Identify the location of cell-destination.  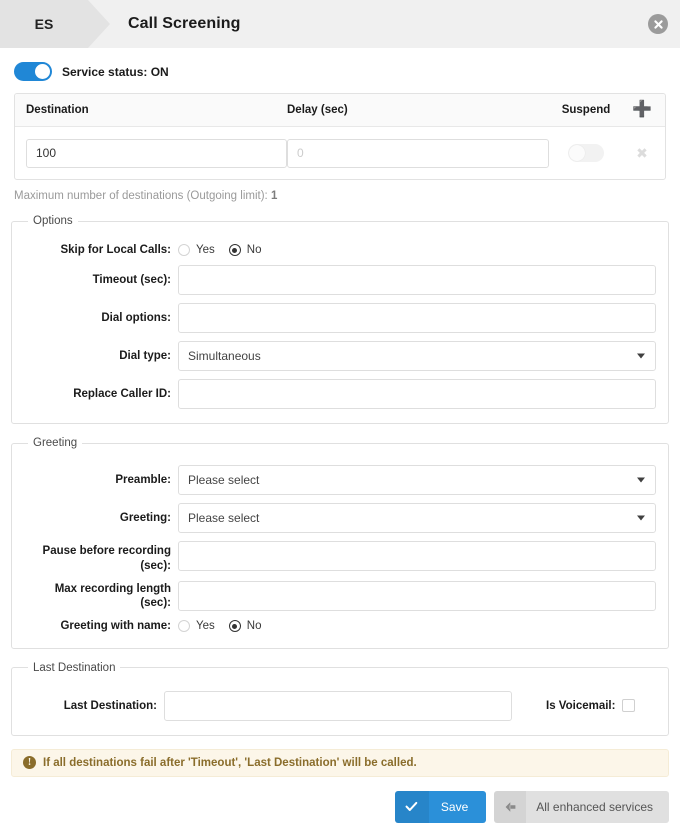
(151, 153).